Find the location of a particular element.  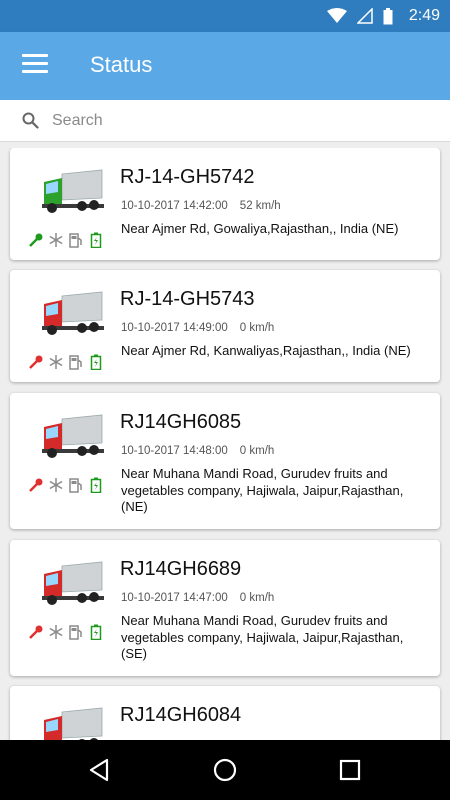

search-icon is located at coordinates (30, 120).